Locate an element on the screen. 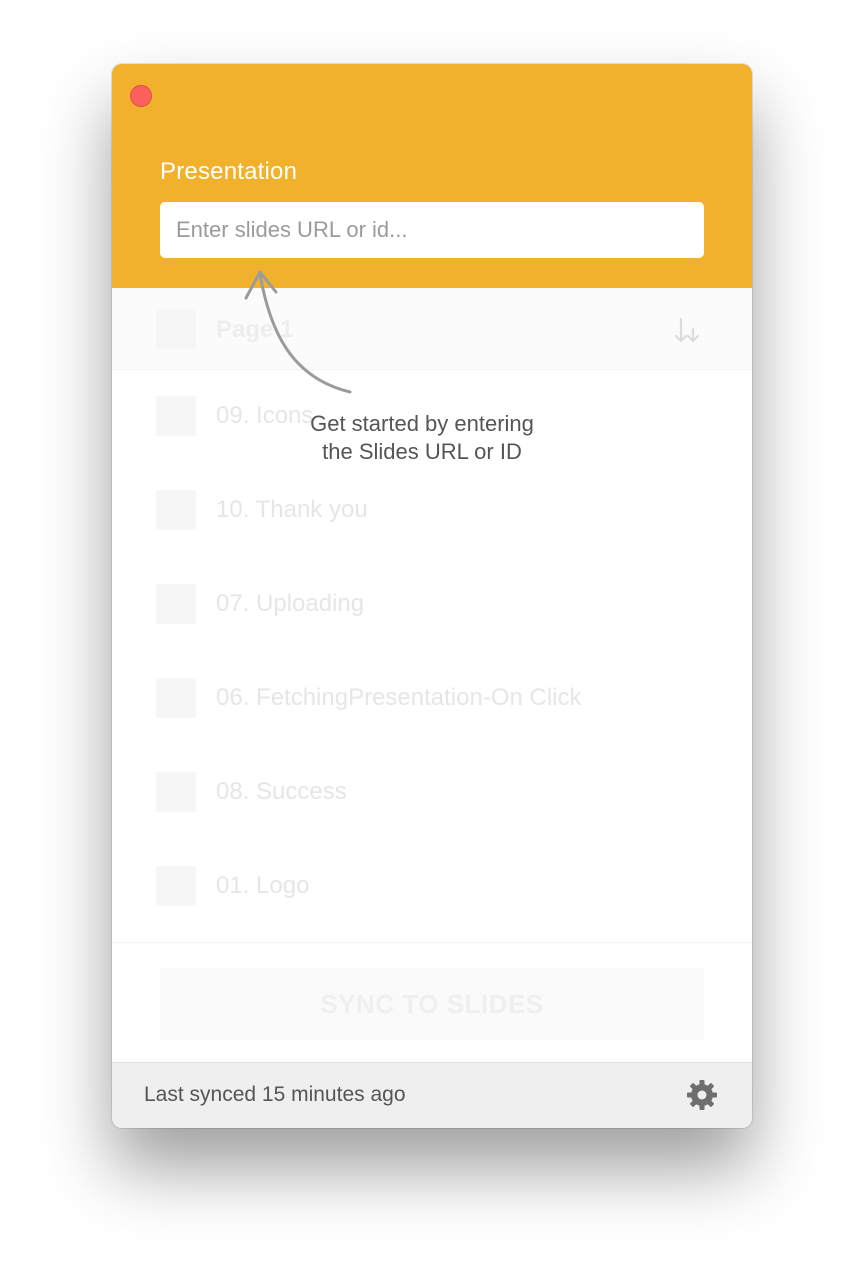 The height and width of the screenshot is (1288, 864). slide-label: 01. Logo is located at coordinates (263, 885).